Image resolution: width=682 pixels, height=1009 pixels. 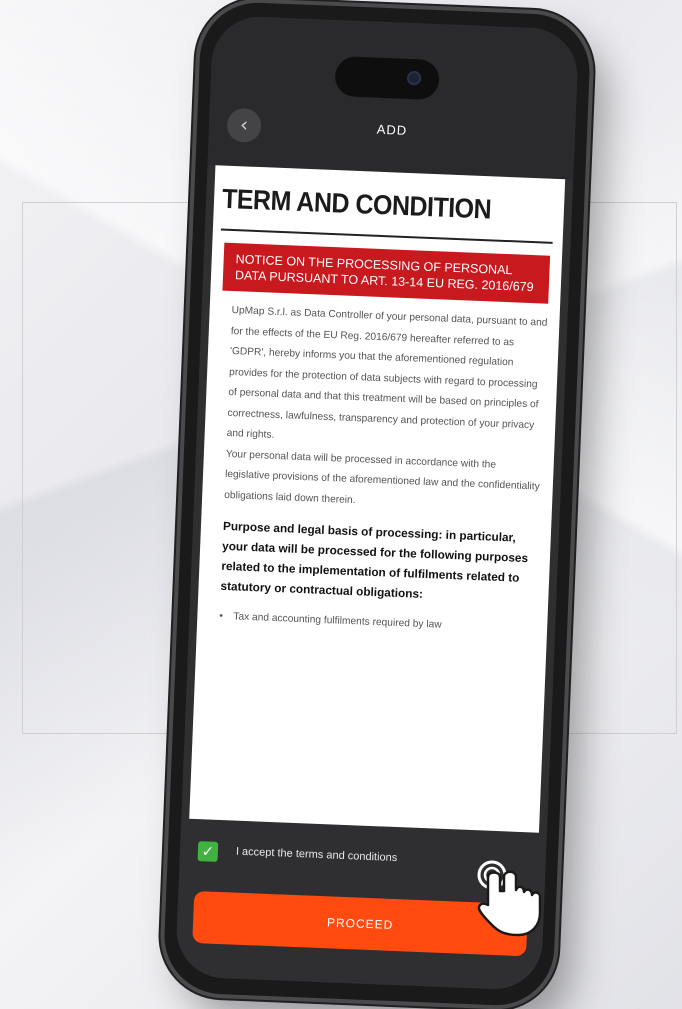 I want to click on accept-label: I accept the terms and conditions, so click(x=316, y=855).